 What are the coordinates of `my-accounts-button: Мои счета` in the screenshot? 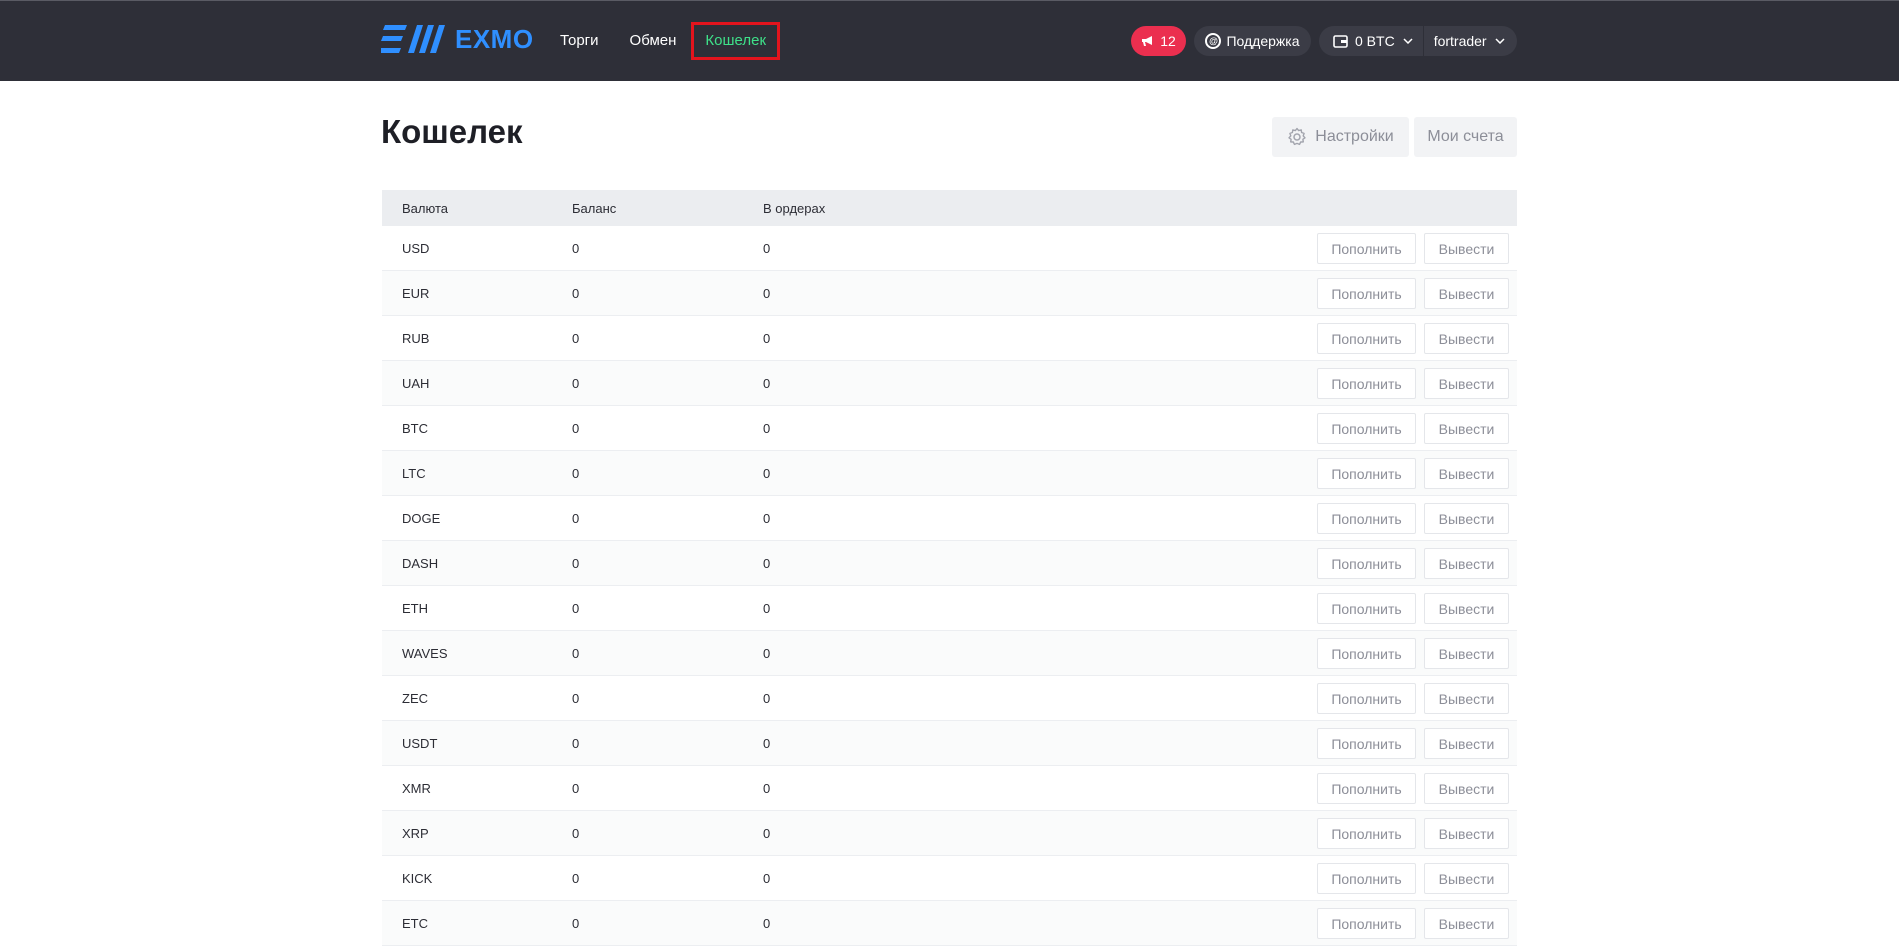 It's located at (1465, 137).